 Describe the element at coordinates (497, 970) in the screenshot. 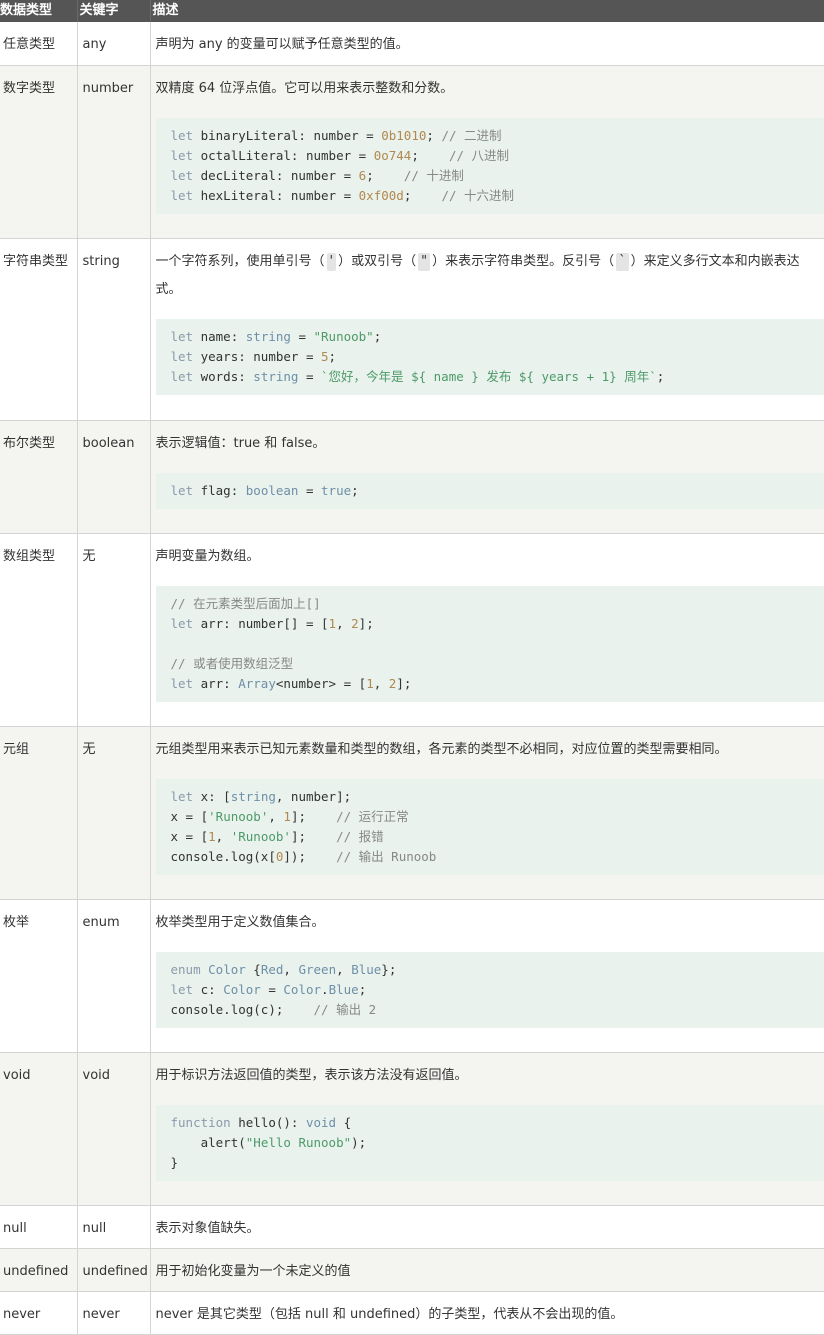

I see `code-line: enum Color {Red, Green, Blue};` at that location.